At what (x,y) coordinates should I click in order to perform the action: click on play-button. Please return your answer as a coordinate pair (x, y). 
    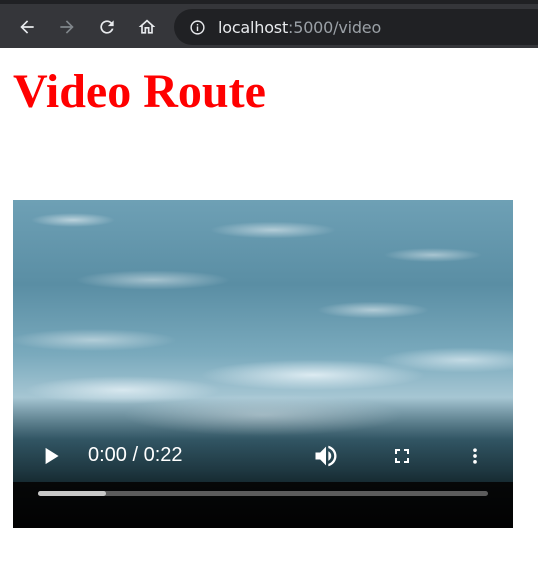
    Looking at the image, I should click on (51, 456).